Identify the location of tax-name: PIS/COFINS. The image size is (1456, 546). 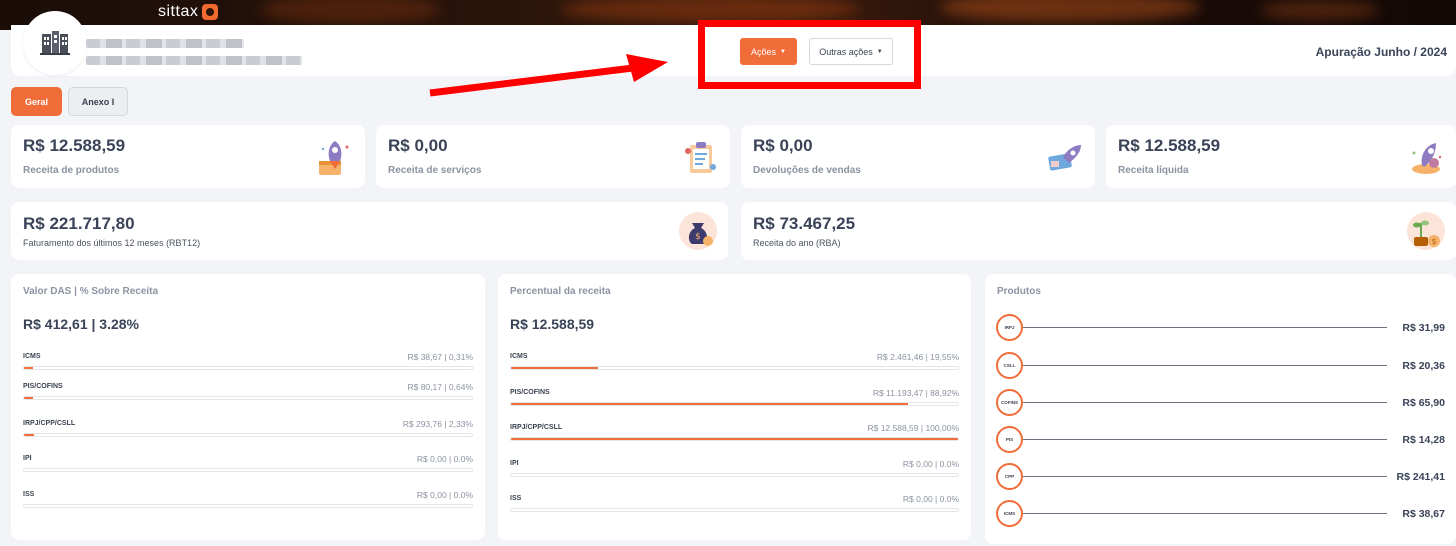
(43, 386).